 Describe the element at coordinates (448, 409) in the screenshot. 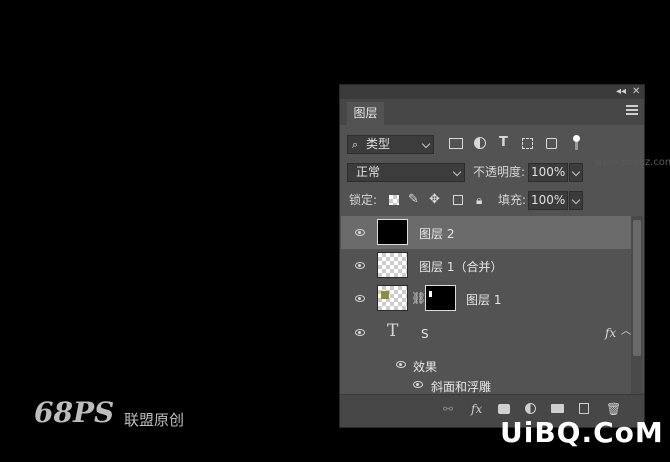

I see `link-icon: ⚯` at that location.